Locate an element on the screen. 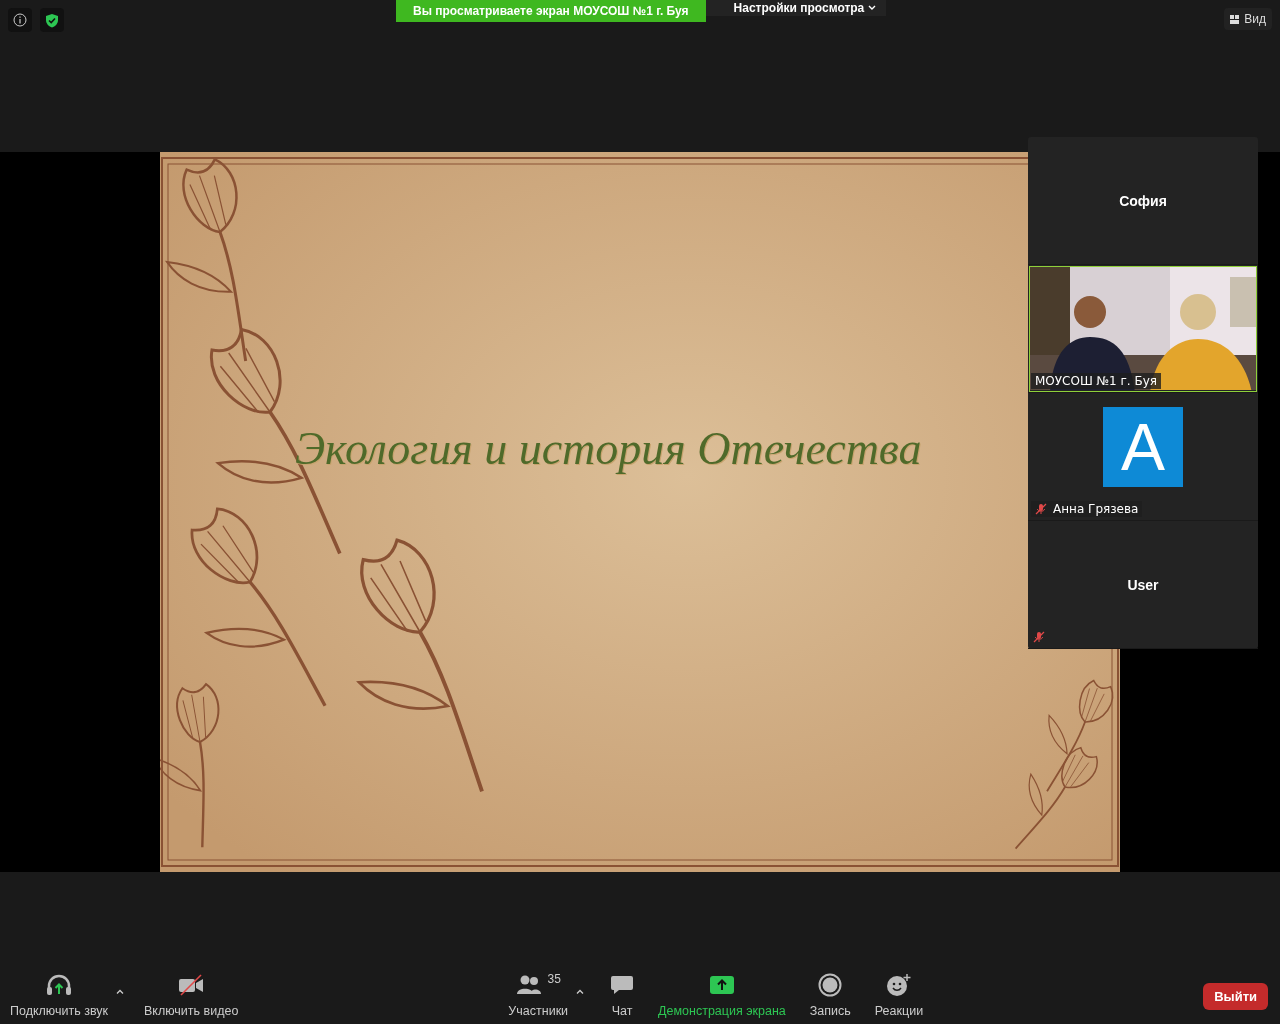 This screenshot has height=1024, width=1280. toolbar-button: 35 Участники is located at coordinates (538, 995).